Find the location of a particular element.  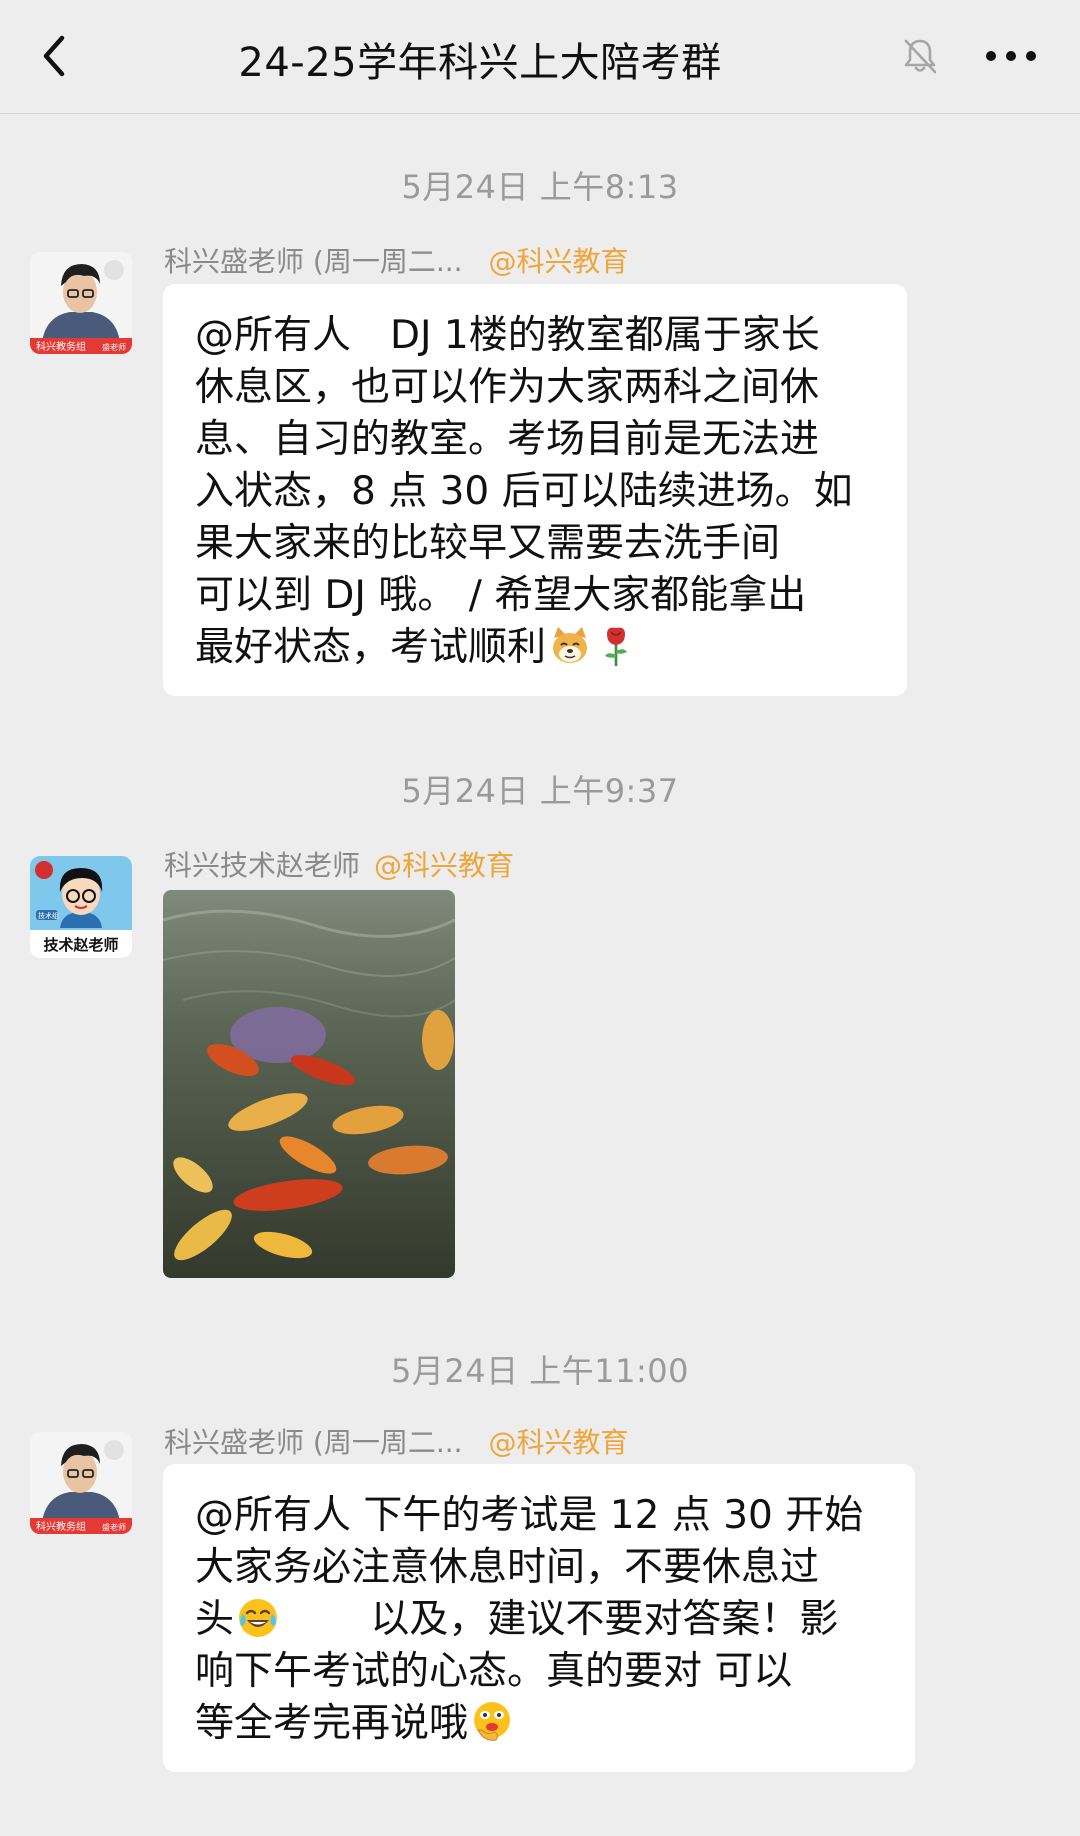

sender-name: 科兴技术赵老师 is located at coordinates (262, 865).